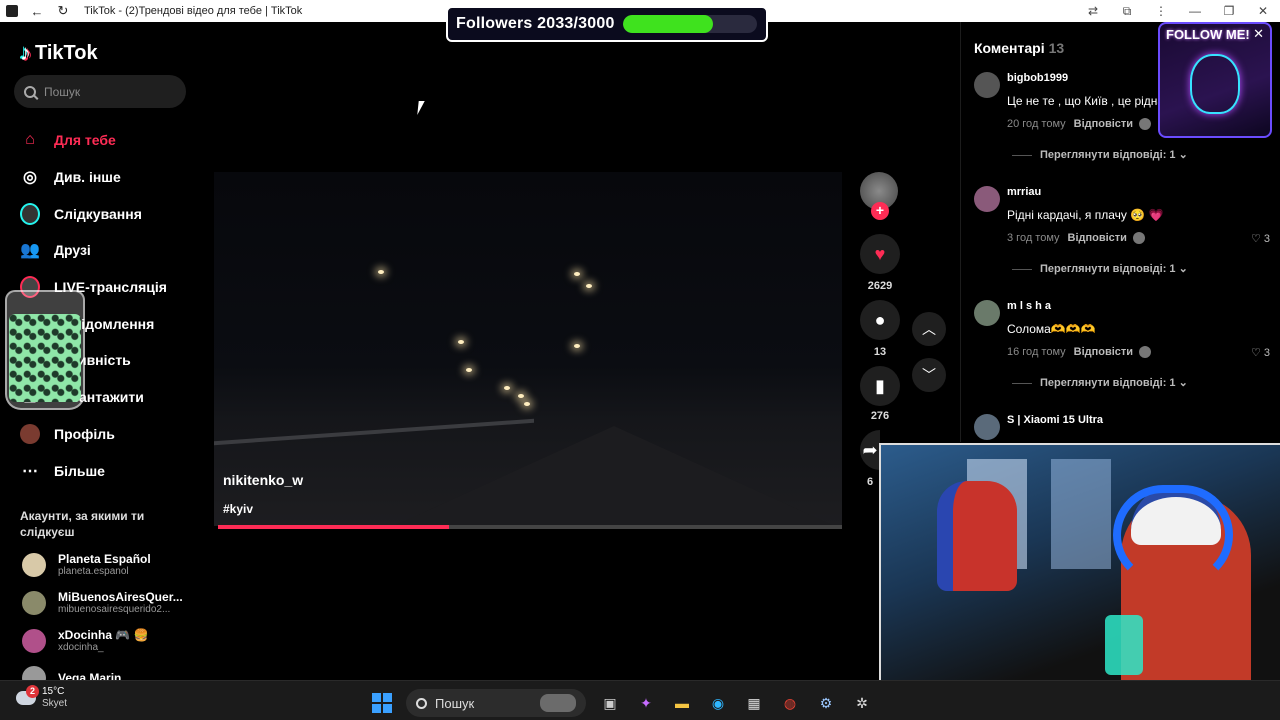  Describe the element at coordinates (1124, 645) in the screenshot. I see `webcam-mug` at that location.